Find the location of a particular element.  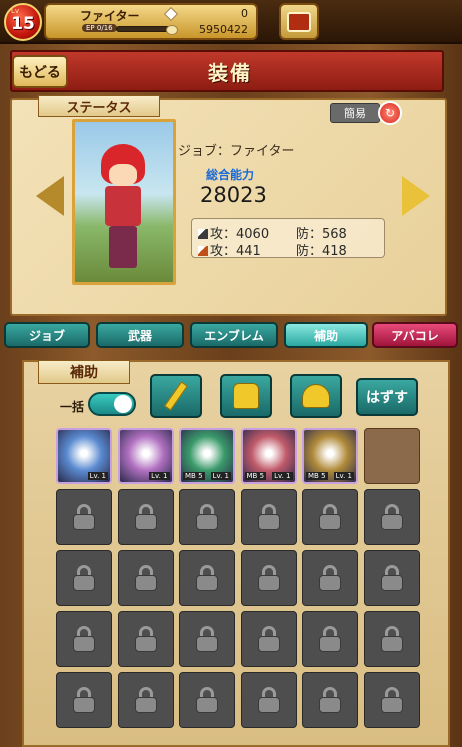

magic-defense: 防：418 is located at coordinates (321, 251).